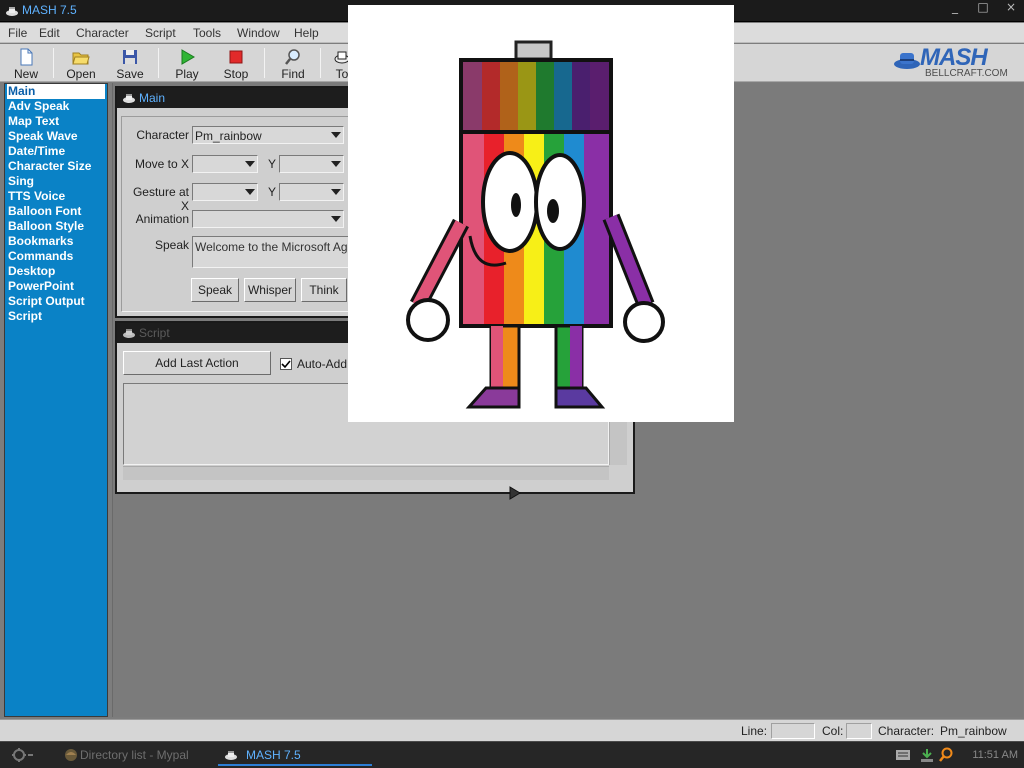 The image size is (1024, 768). I want to click on move-to-y-select, so click(311, 164).